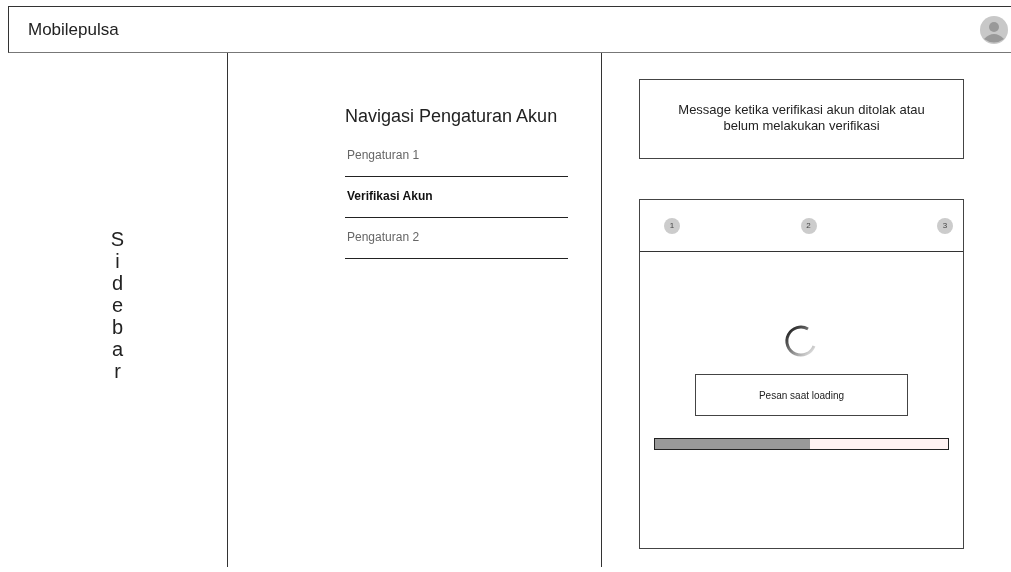  I want to click on step-indicator: 2, so click(808, 225).